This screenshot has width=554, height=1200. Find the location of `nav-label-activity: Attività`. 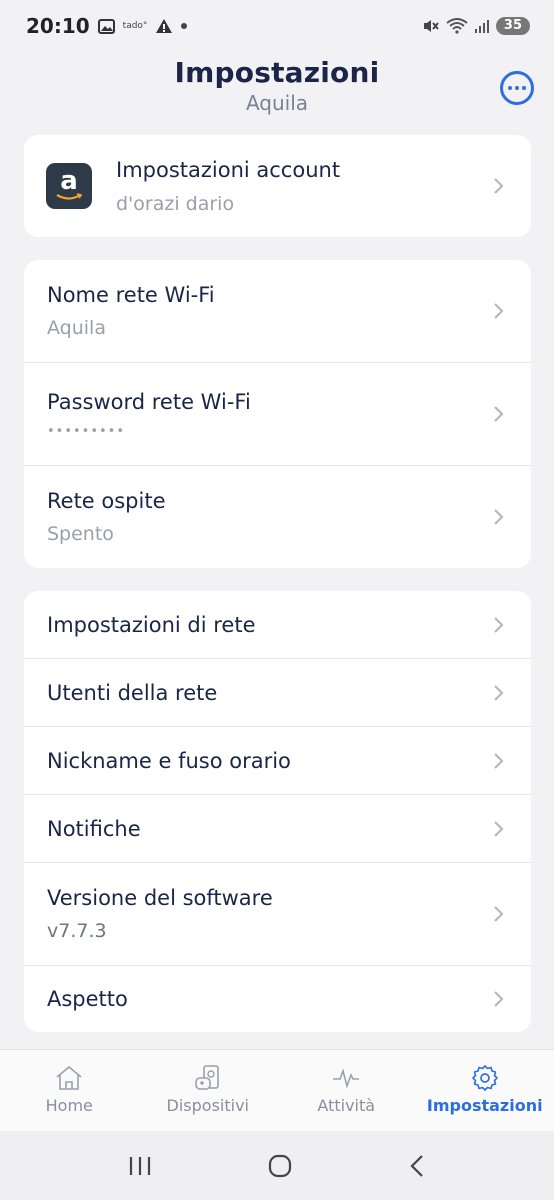

nav-label-activity: Attività is located at coordinates (346, 1105).